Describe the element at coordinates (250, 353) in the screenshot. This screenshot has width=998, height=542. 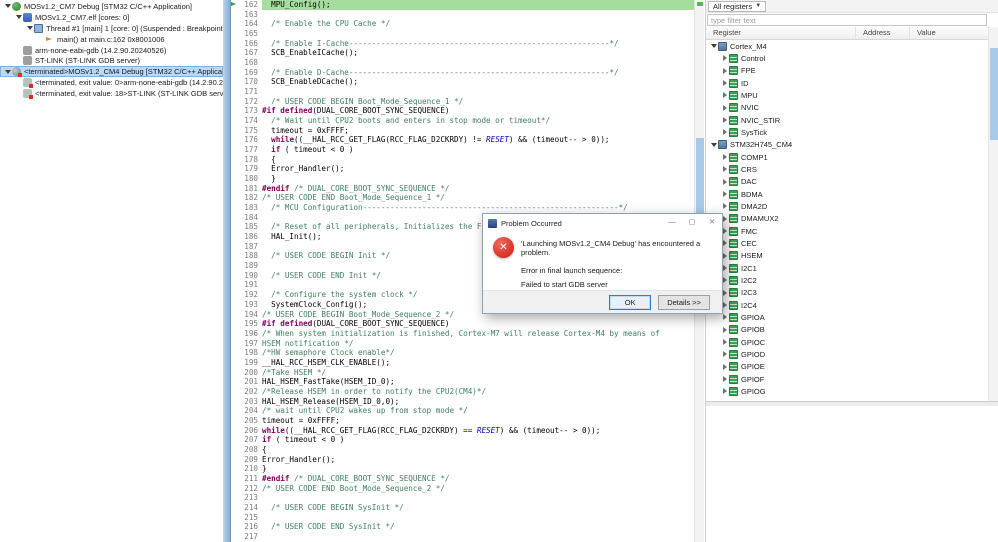
I see `line-number: 198` at that location.